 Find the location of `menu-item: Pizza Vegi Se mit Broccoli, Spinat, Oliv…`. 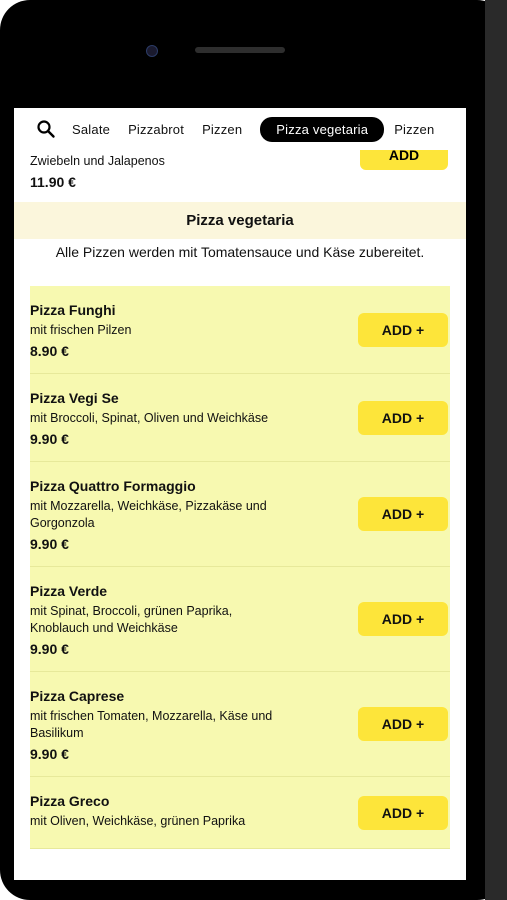

menu-item: Pizza Vegi Se mit Broccoli, Spinat, Oliv… is located at coordinates (240, 418).